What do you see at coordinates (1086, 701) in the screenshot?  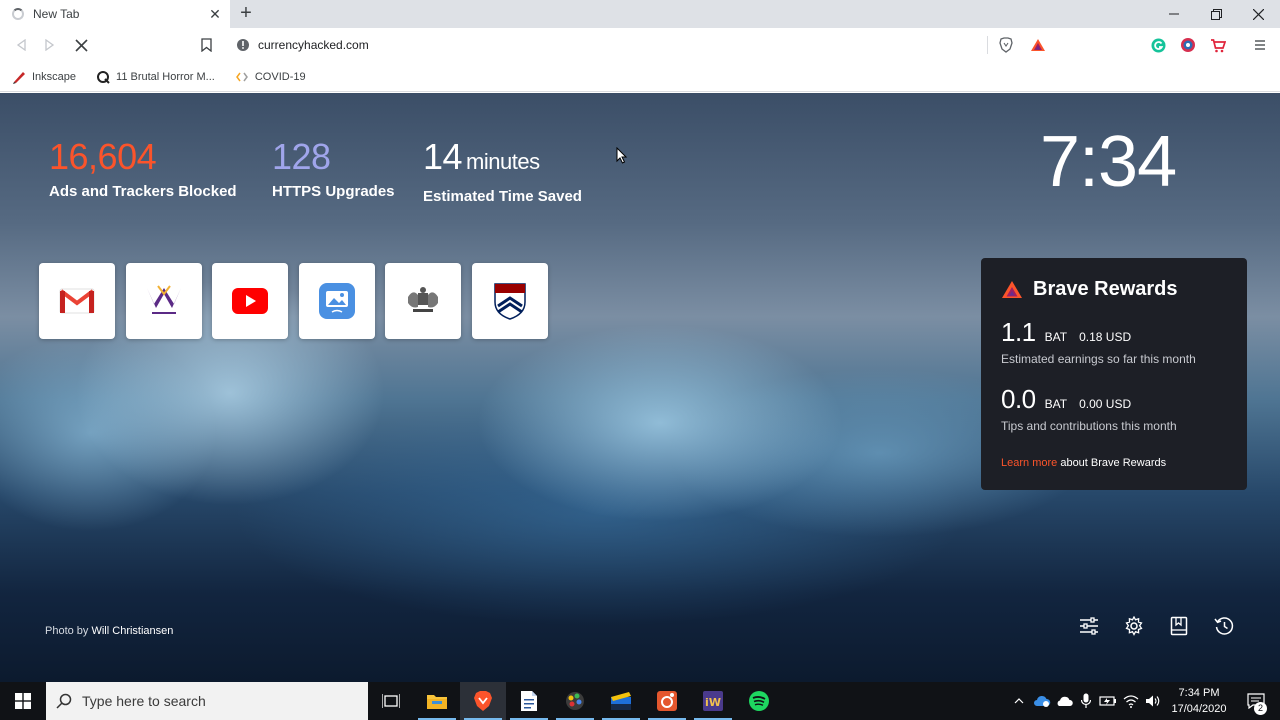 I see `tray-microphone` at bounding box center [1086, 701].